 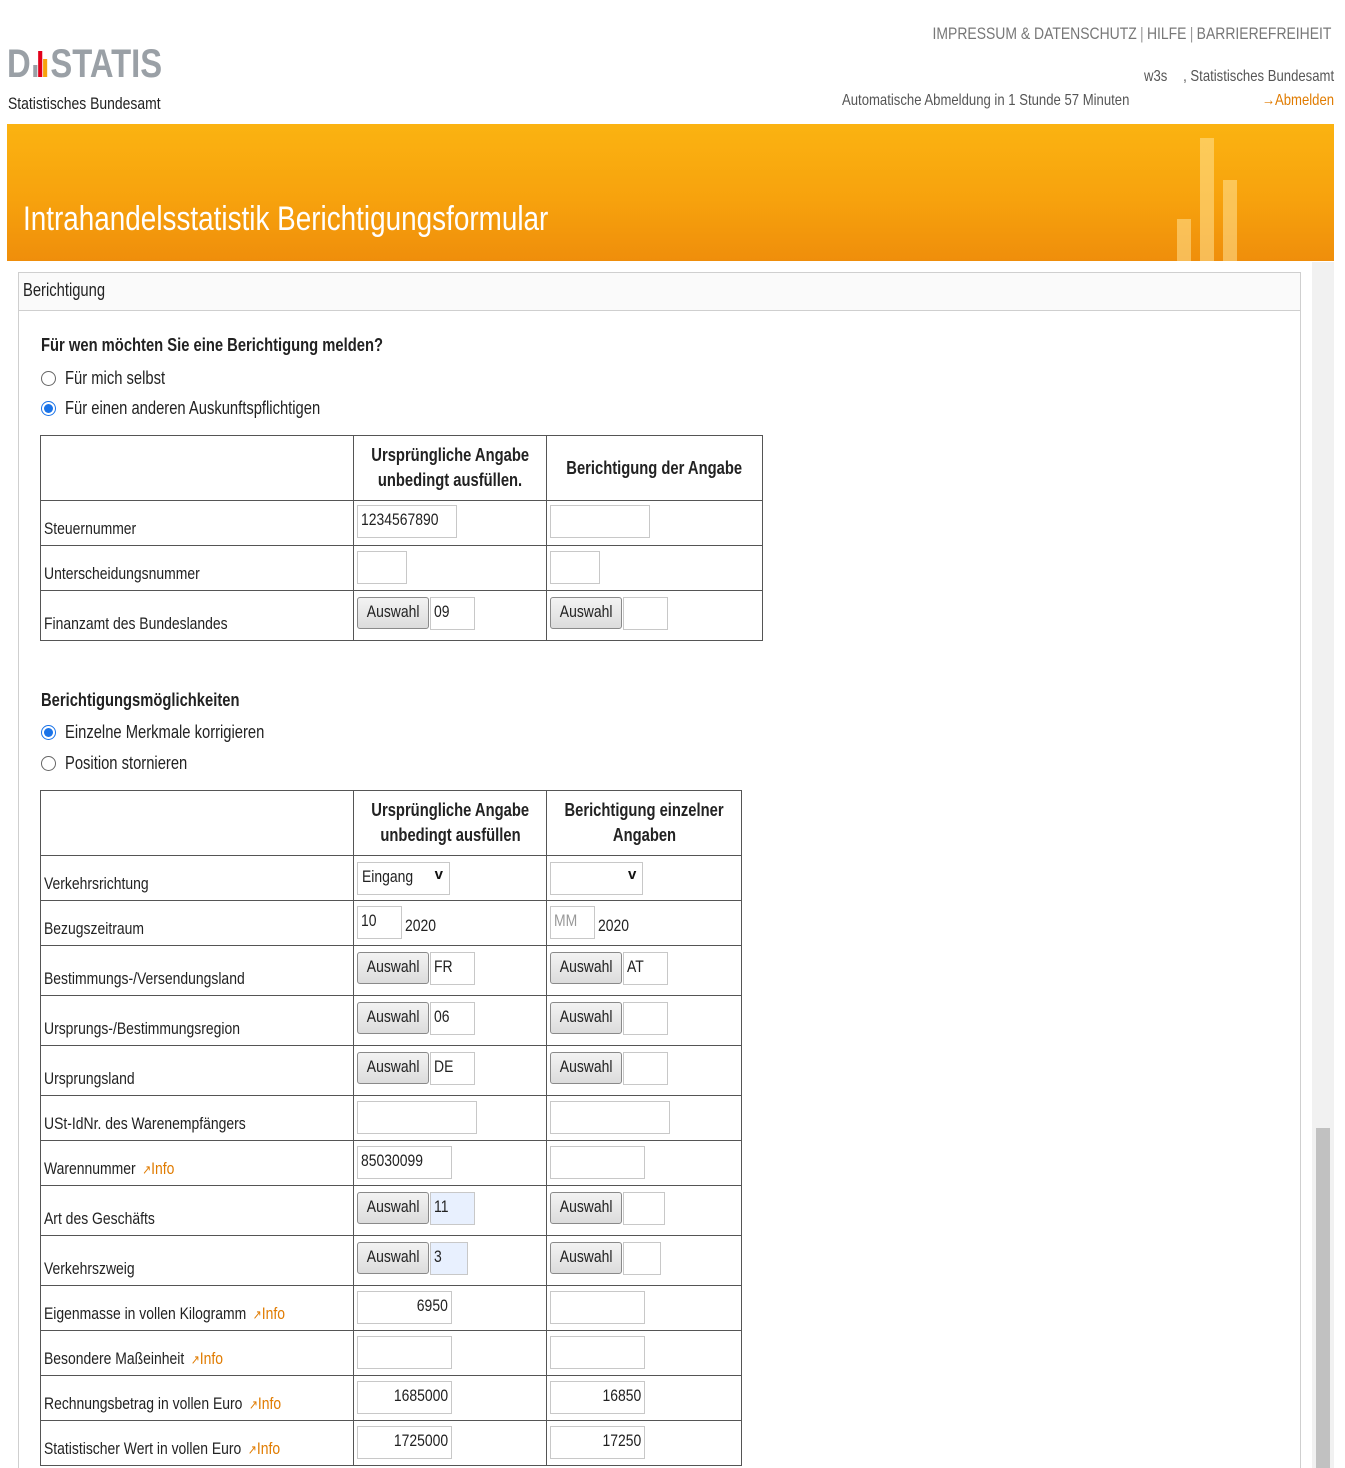 I want to click on row-label: Bezugszeitraum, so click(x=197, y=923).